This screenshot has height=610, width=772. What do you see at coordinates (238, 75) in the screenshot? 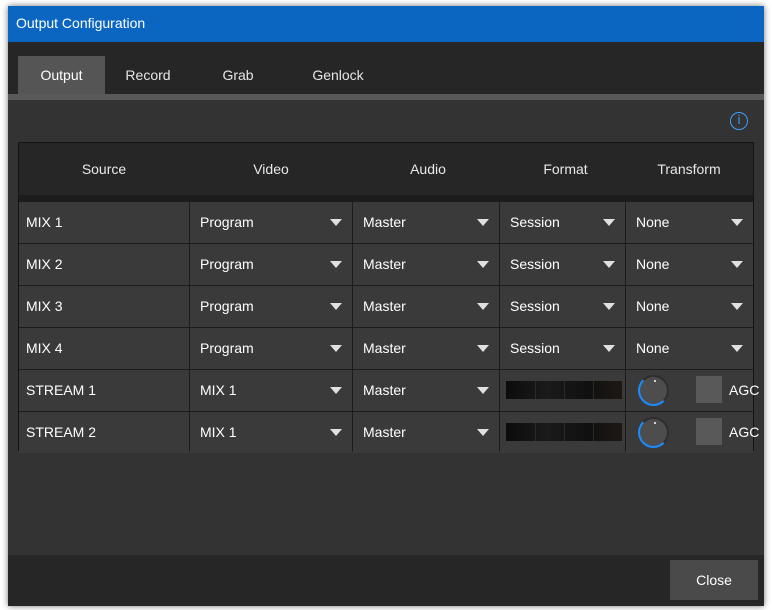
I see `tab-grab: Grab` at bounding box center [238, 75].